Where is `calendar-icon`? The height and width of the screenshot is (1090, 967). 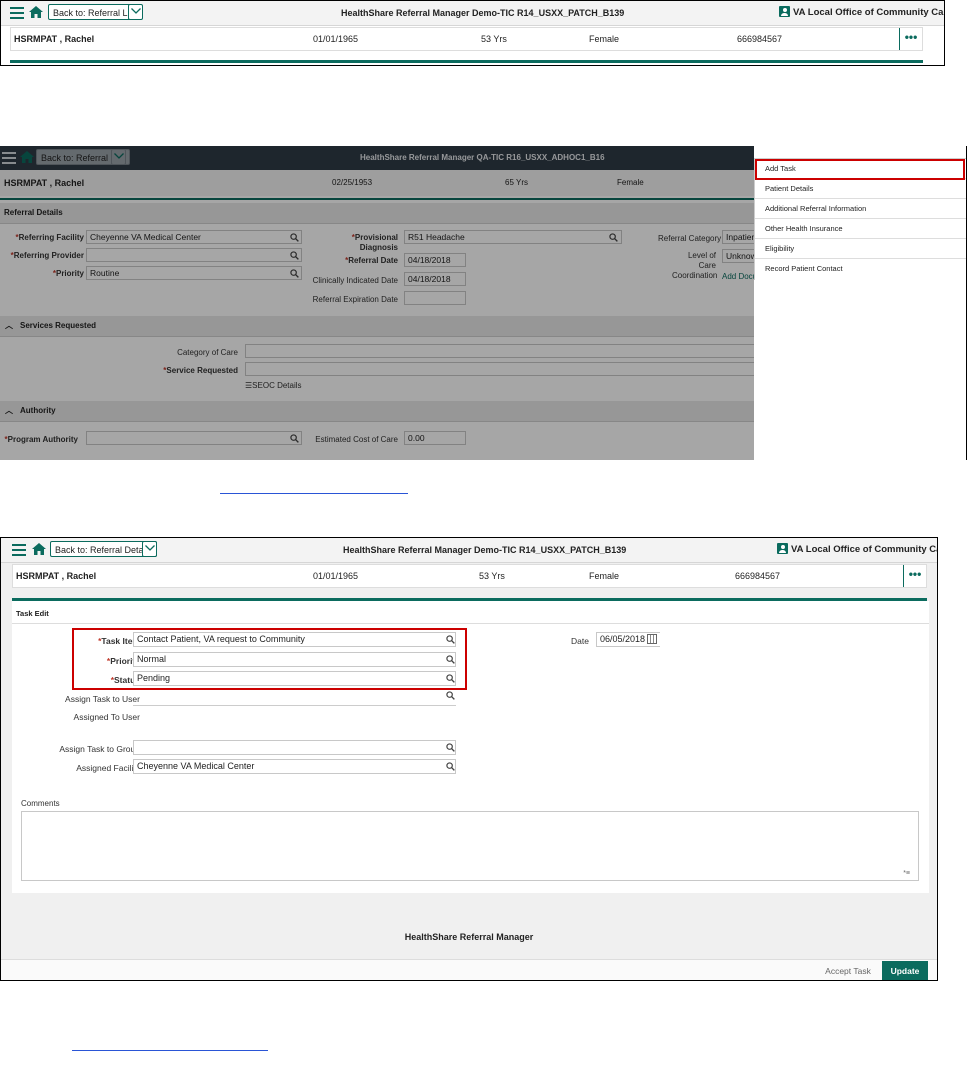 calendar-icon is located at coordinates (652, 639).